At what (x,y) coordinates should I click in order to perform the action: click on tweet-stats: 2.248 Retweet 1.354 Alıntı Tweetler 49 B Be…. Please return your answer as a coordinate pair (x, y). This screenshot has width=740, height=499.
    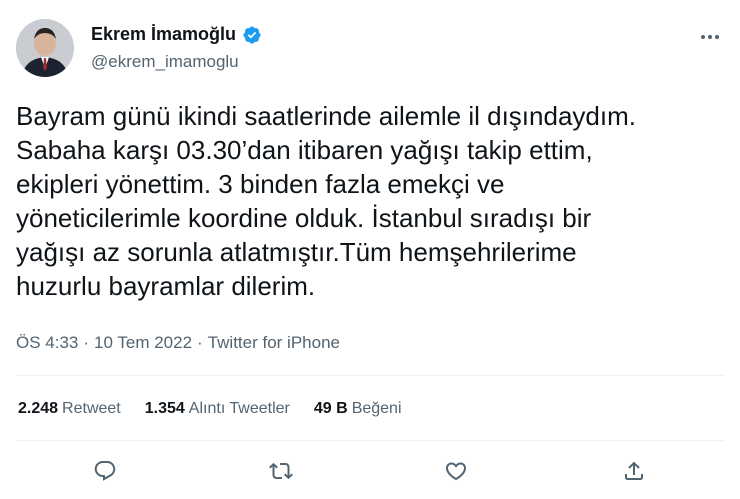
    Looking at the image, I should click on (222, 409).